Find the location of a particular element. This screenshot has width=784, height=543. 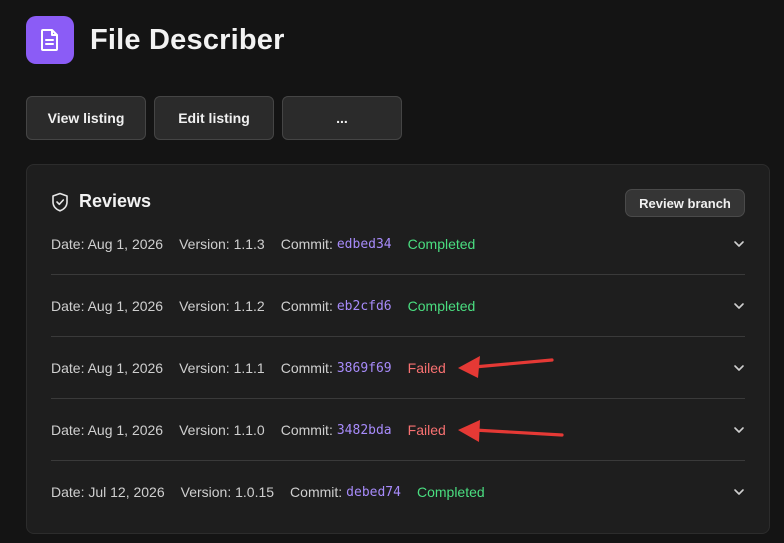

commit-hash: debed74 is located at coordinates (373, 492).